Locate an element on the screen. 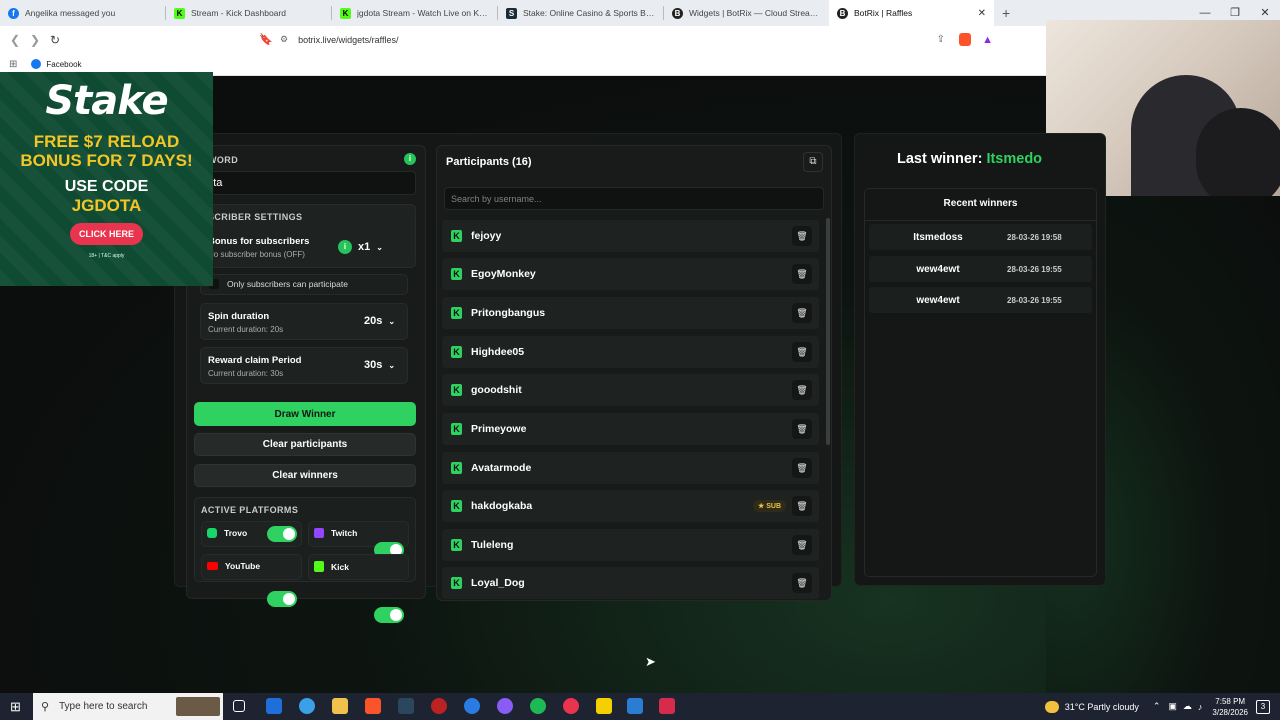 This screenshot has height=720, width=1280. participant-row: K EgoyMonkey 🗑 is located at coordinates (630, 274).